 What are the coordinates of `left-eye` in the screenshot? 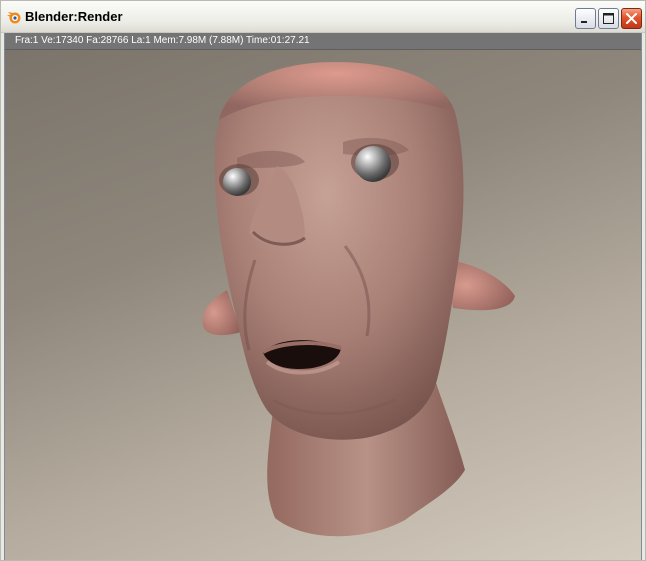 It's located at (237, 182).